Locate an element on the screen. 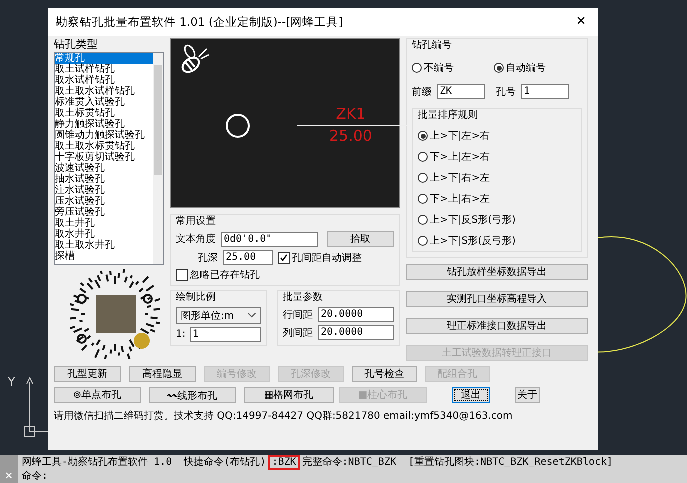 The width and height of the screenshot is (687, 483). command-text: 完整命令:NBTC_BZK [重置钻孔图块:NBTC_BZK_ResetZKBlock] is located at coordinates (457, 462).